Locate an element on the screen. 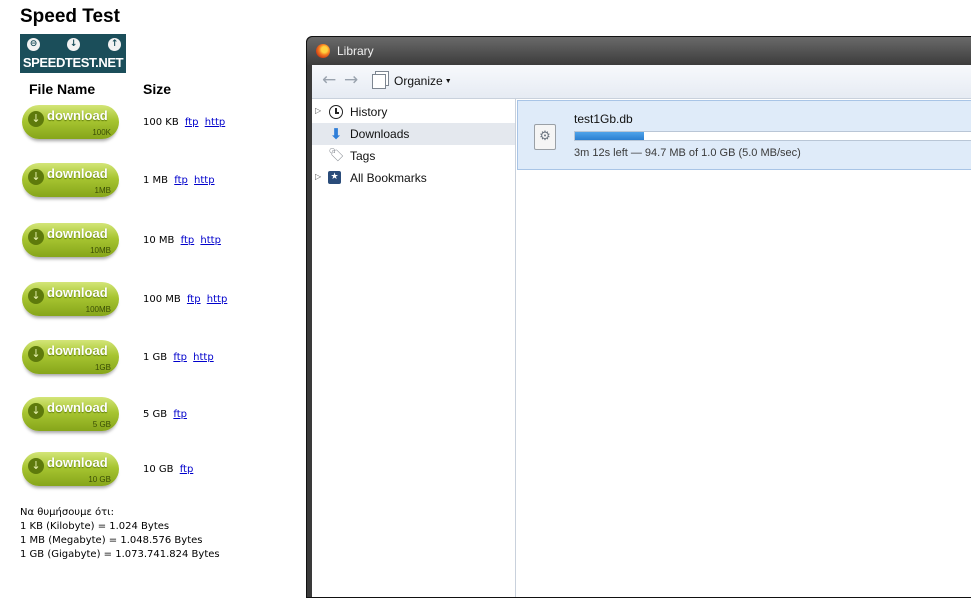 Image resolution: width=971 pixels, height=598 pixels. forward-arrow-icon: → is located at coordinates (351, 80).